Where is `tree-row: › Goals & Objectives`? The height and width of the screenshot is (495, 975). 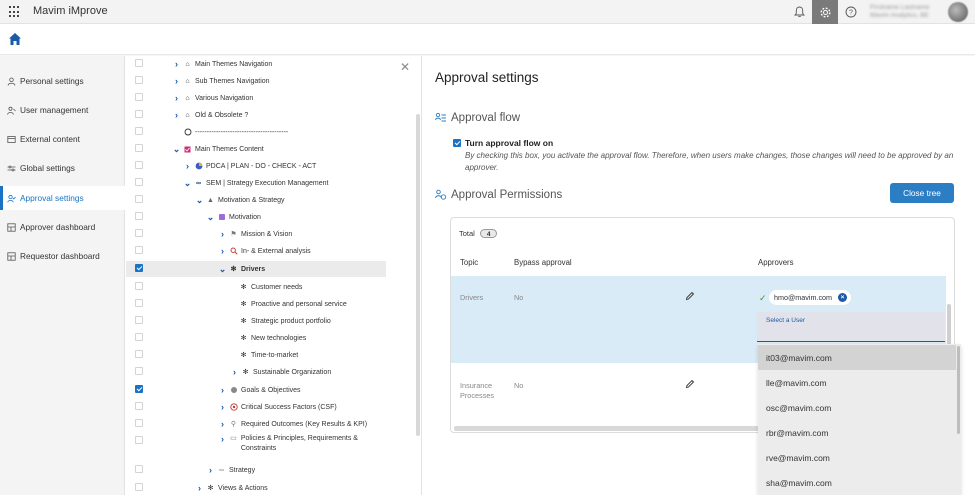 tree-row: › Goals & Objectives is located at coordinates (256, 390).